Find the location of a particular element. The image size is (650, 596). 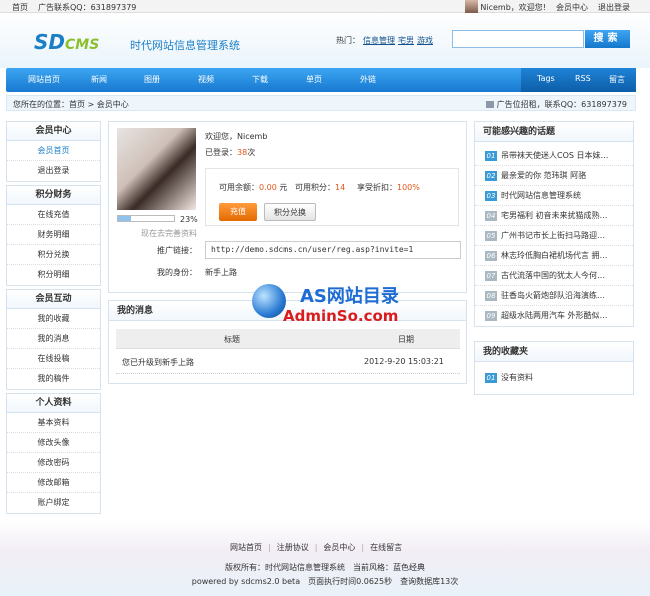

watermark-text: AS网站目录 is located at coordinates (349, 296).